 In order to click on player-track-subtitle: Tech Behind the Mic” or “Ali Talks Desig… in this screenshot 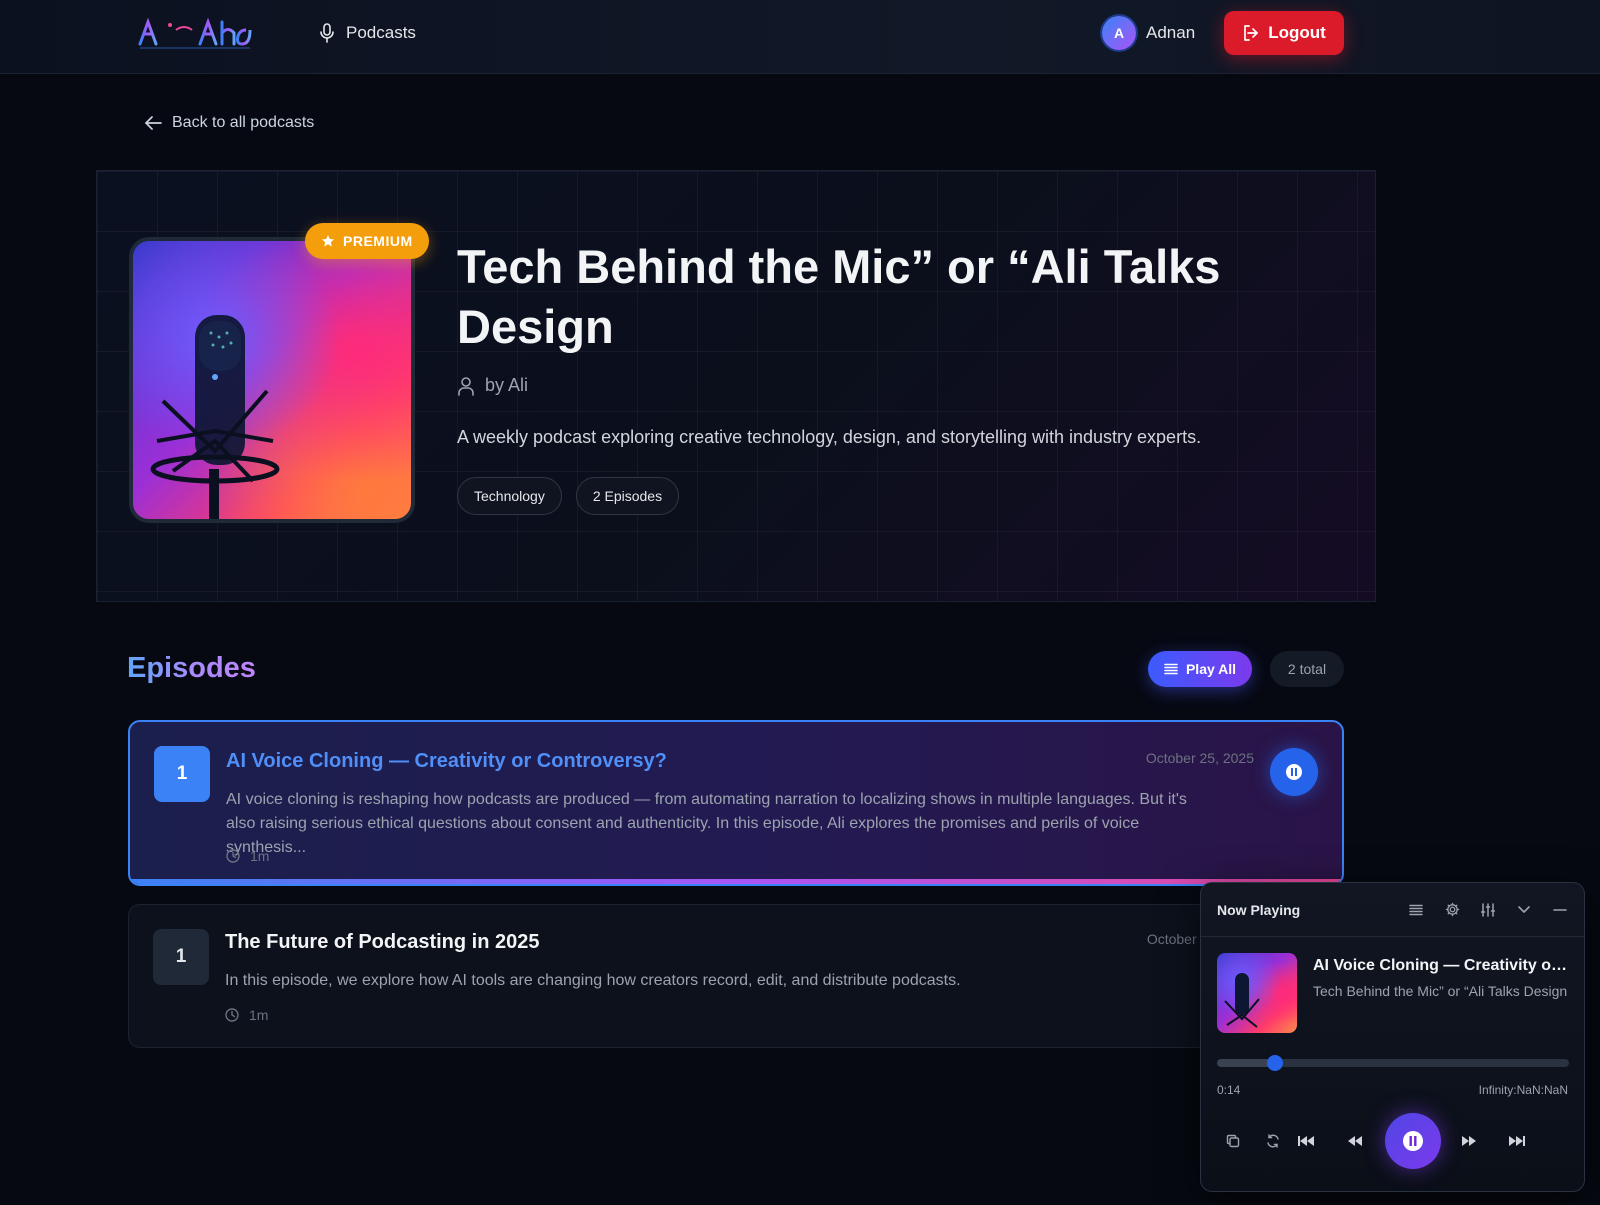, I will do `click(1440, 991)`.